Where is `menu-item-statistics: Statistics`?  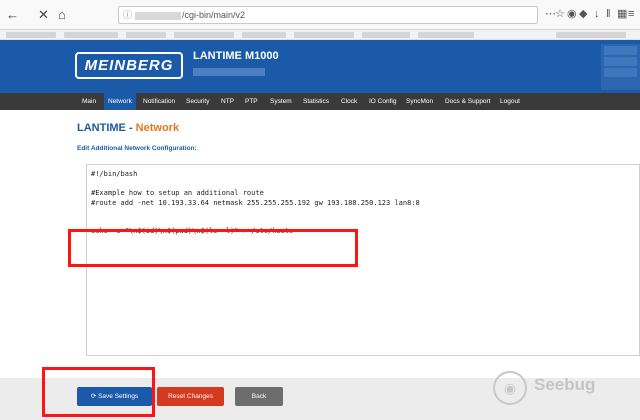
menu-item-statistics: Statistics is located at coordinates (316, 101).